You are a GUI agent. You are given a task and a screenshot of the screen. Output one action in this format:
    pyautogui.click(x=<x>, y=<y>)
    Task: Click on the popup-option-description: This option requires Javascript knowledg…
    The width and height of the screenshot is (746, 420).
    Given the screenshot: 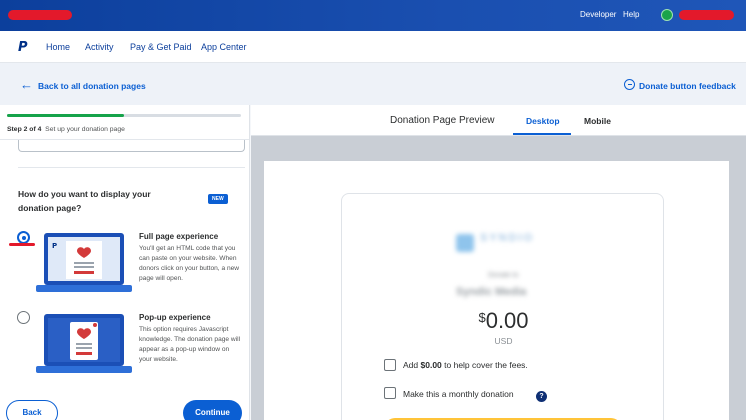 What is the action you would take?
    pyautogui.click(x=190, y=344)
    